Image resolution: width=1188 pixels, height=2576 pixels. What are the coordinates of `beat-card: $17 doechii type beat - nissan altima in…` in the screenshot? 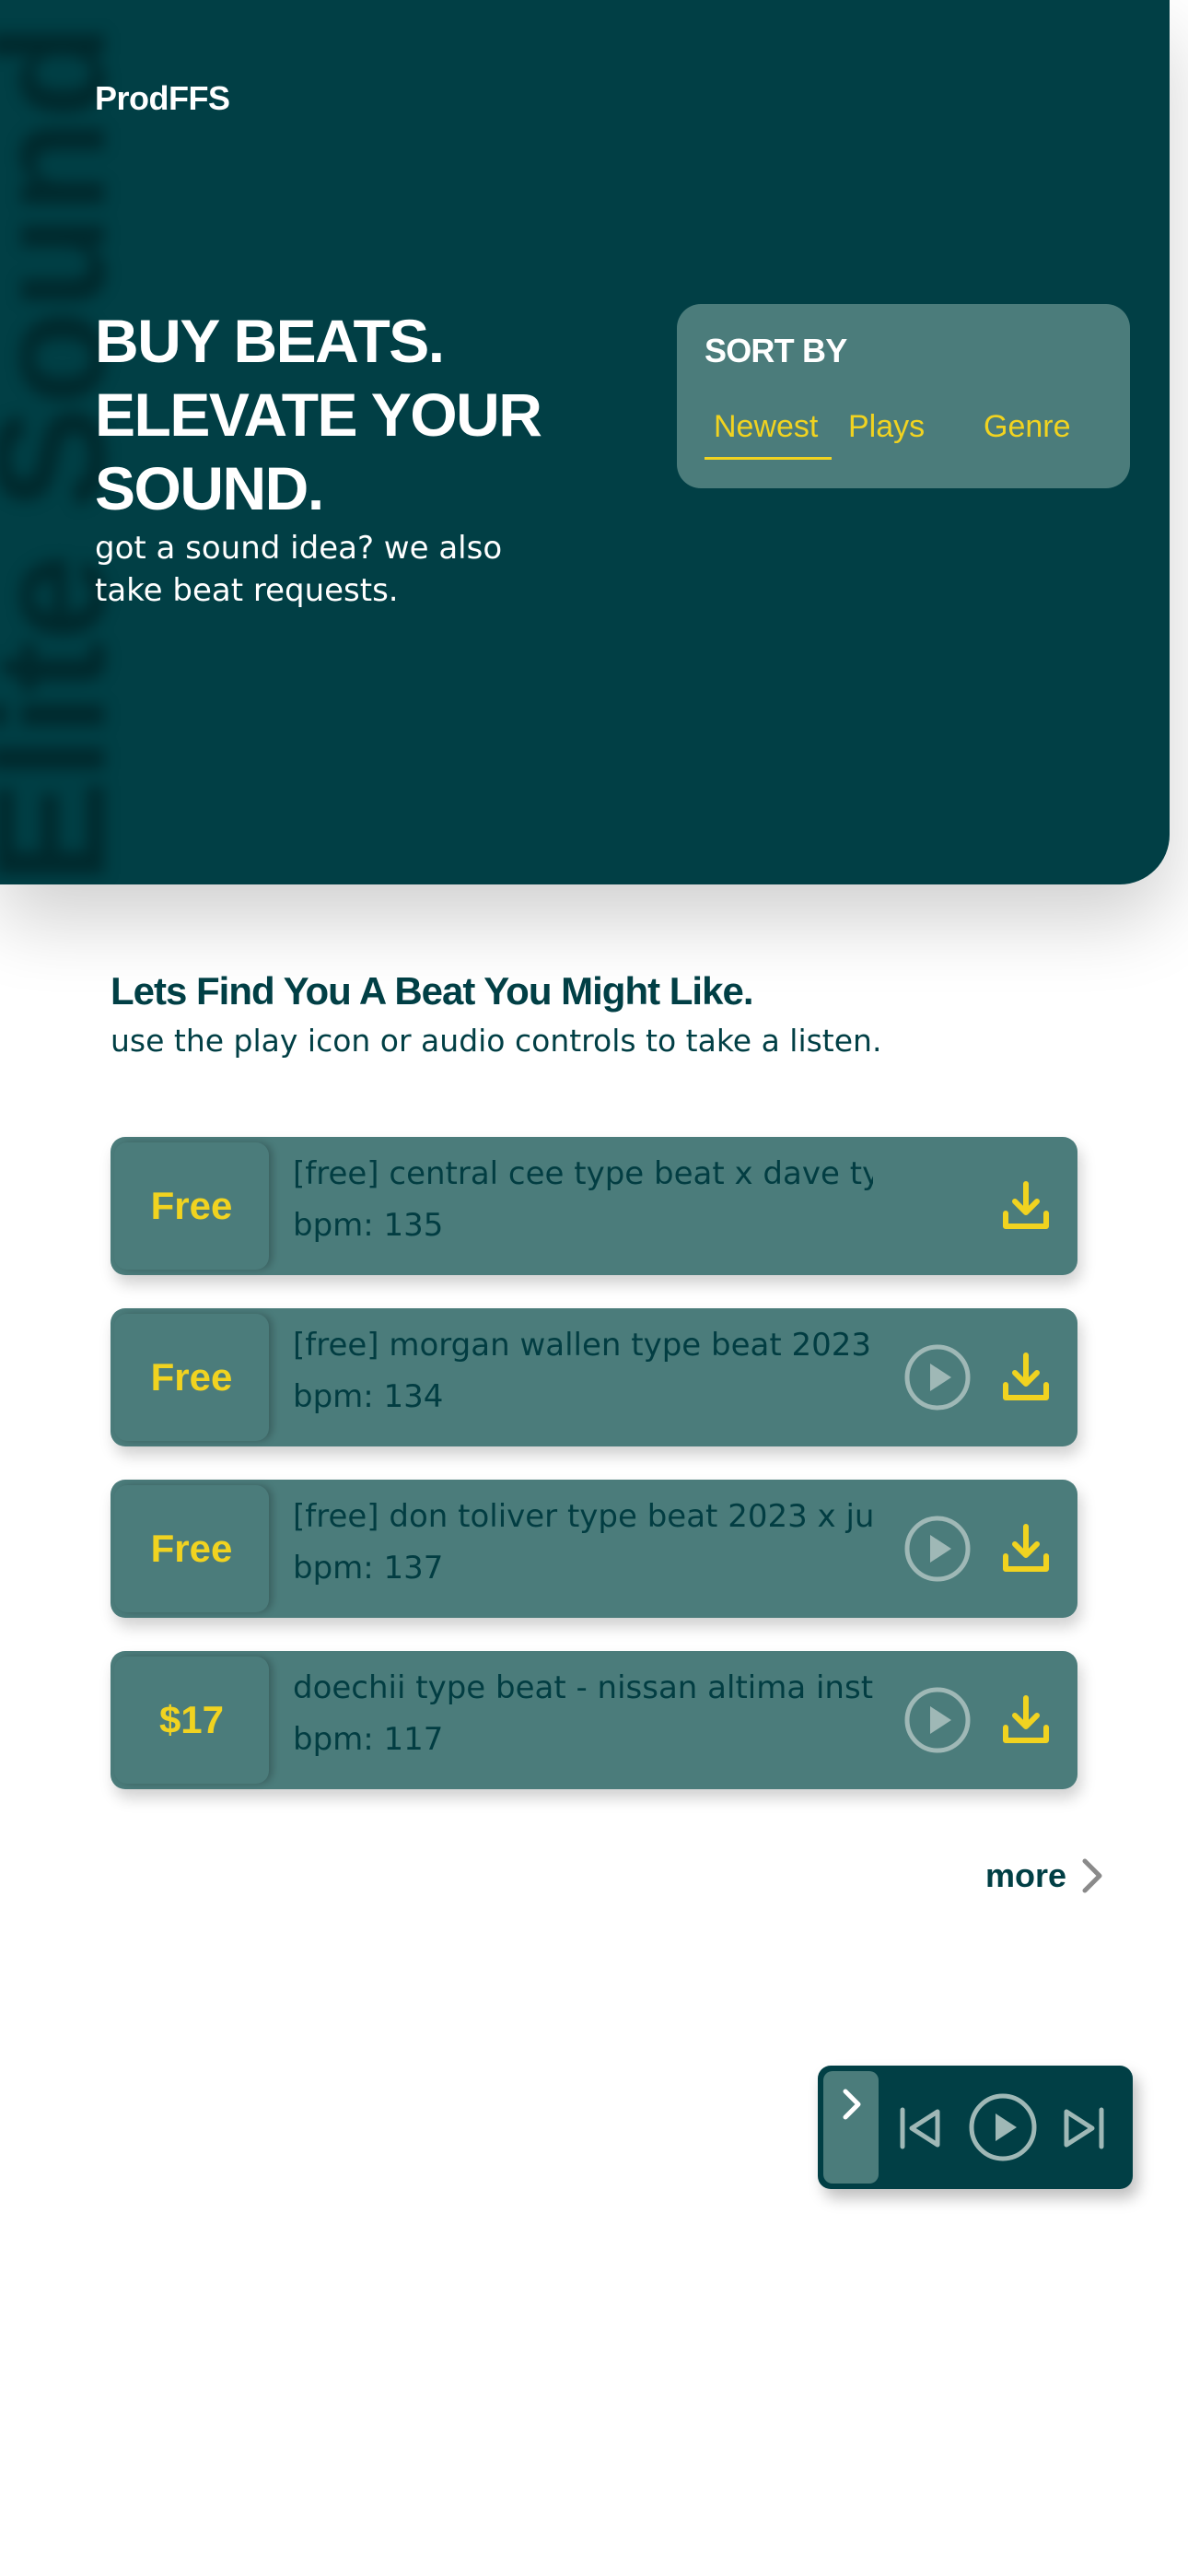 It's located at (594, 1720).